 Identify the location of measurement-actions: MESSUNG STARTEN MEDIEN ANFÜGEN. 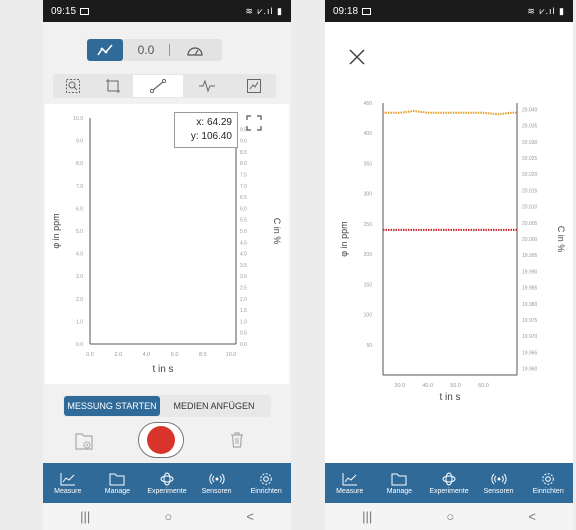
(167, 406).